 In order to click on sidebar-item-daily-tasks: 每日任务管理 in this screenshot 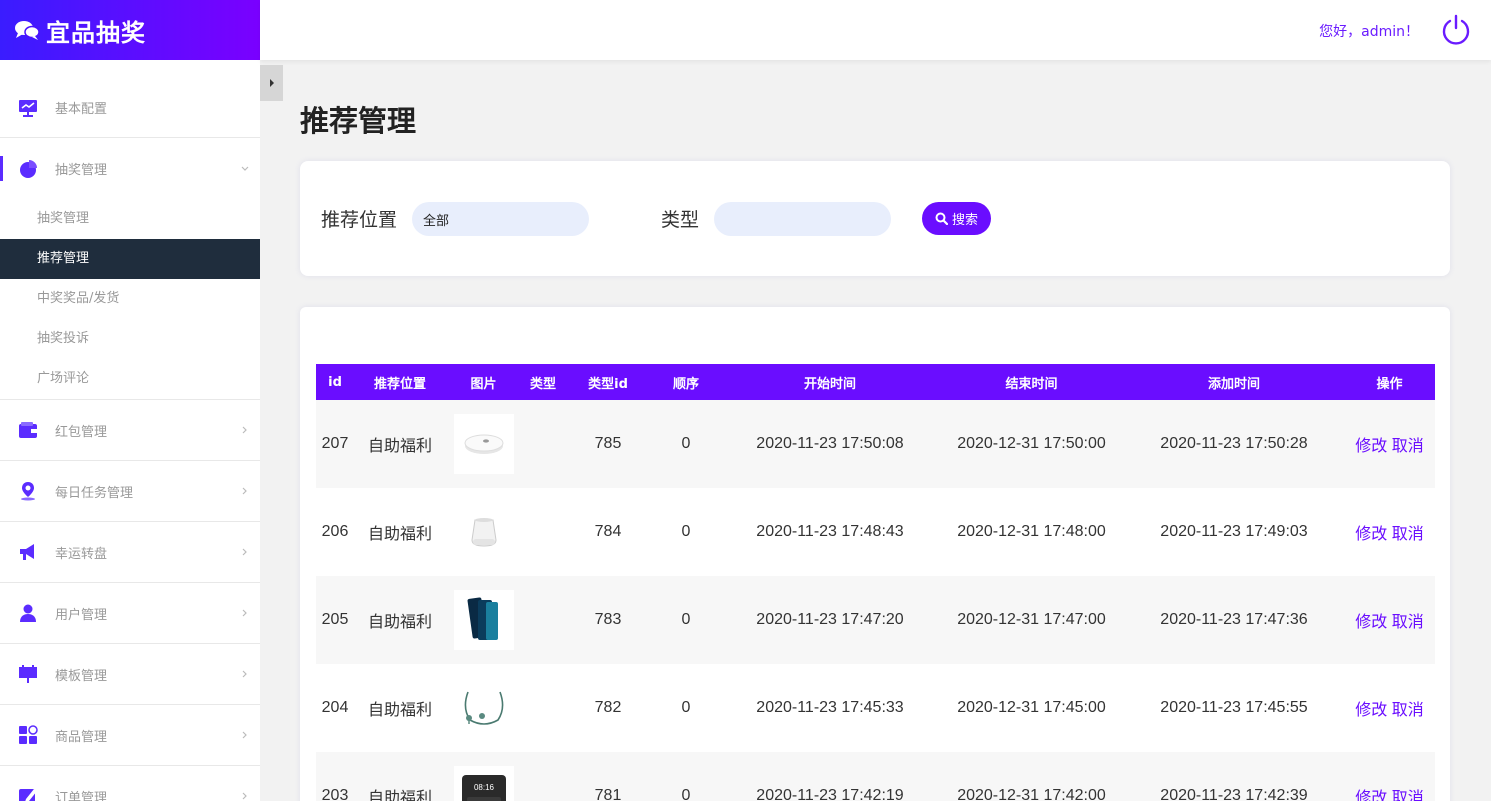, I will do `click(130, 491)`.